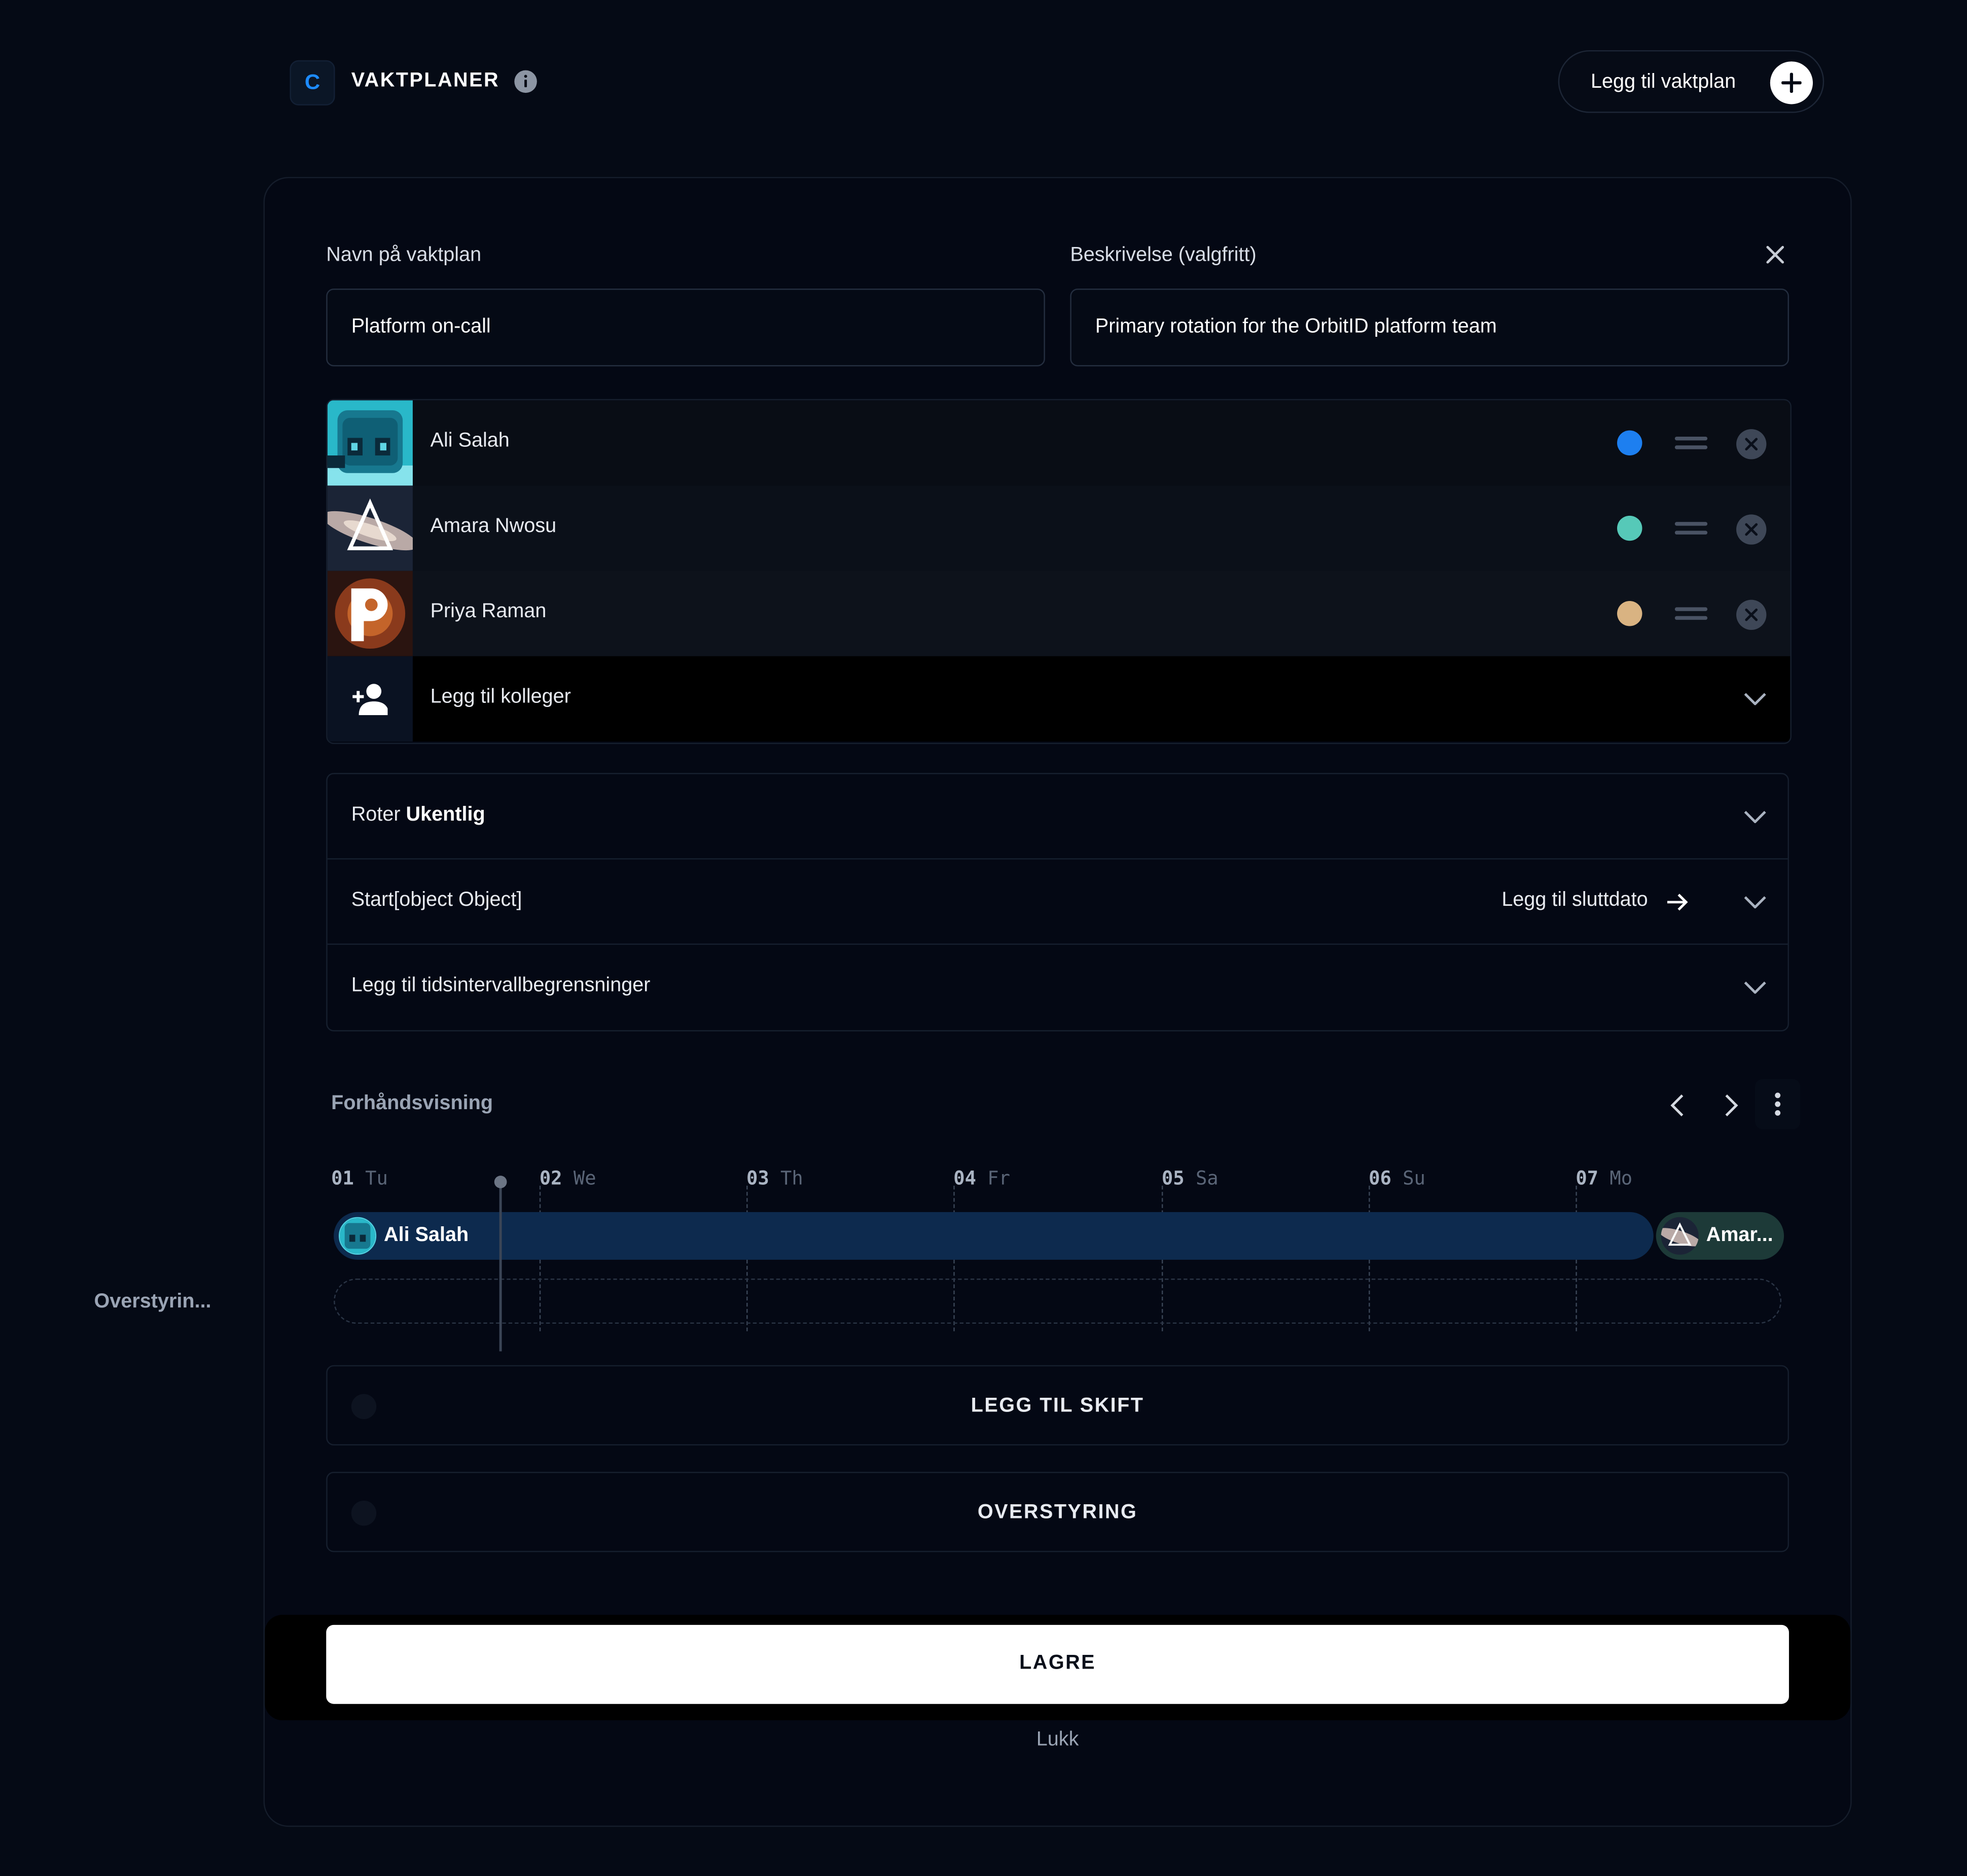 The width and height of the screenshot is (1967, 1876). I want to click on schedule-name-label: Navn på vaktplan, so click(404, 255).